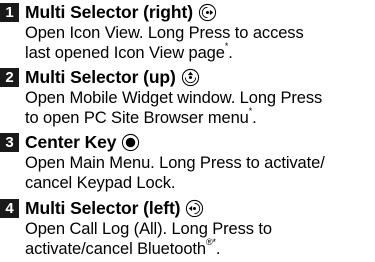 The image size is (375, 262). Describe the element at coordinates (131, 142) in the screenshot. I see `center-key-icon` at that location.